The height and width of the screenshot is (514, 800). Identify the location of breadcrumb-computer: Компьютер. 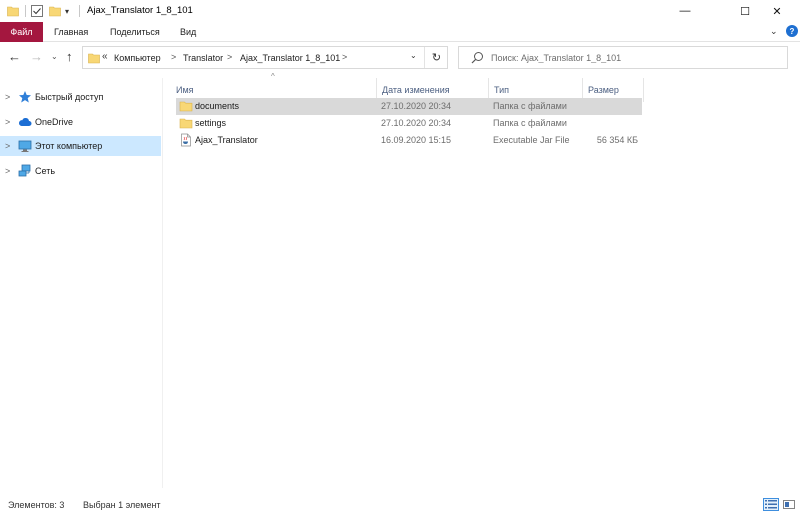
(137, 58).